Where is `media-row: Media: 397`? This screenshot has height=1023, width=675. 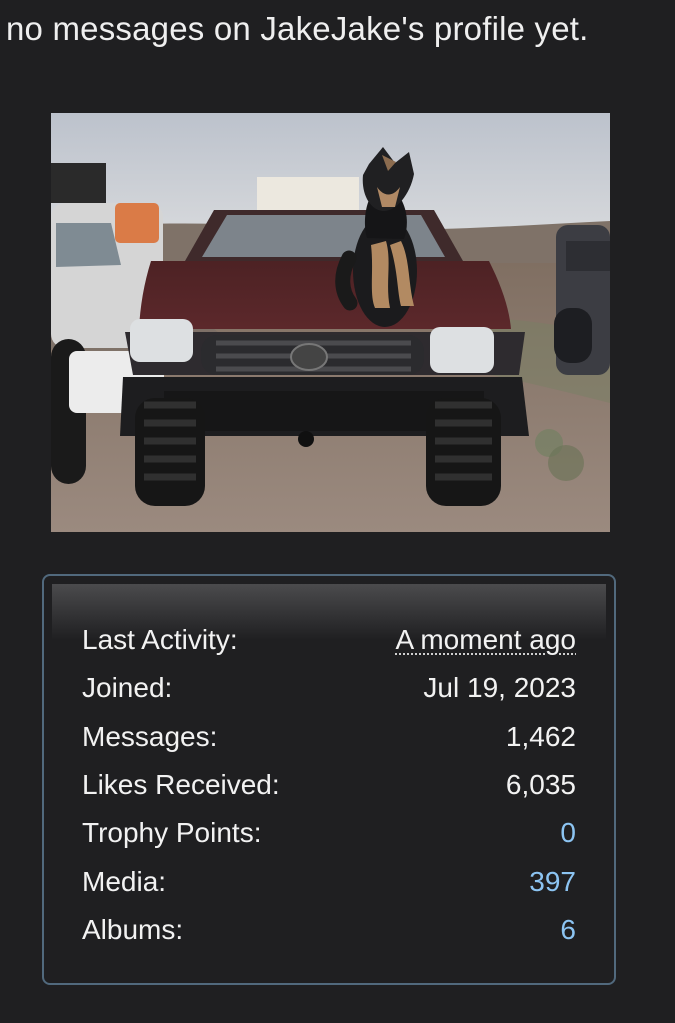 media-row: Media: 397 is located at coordinates (329, 881).